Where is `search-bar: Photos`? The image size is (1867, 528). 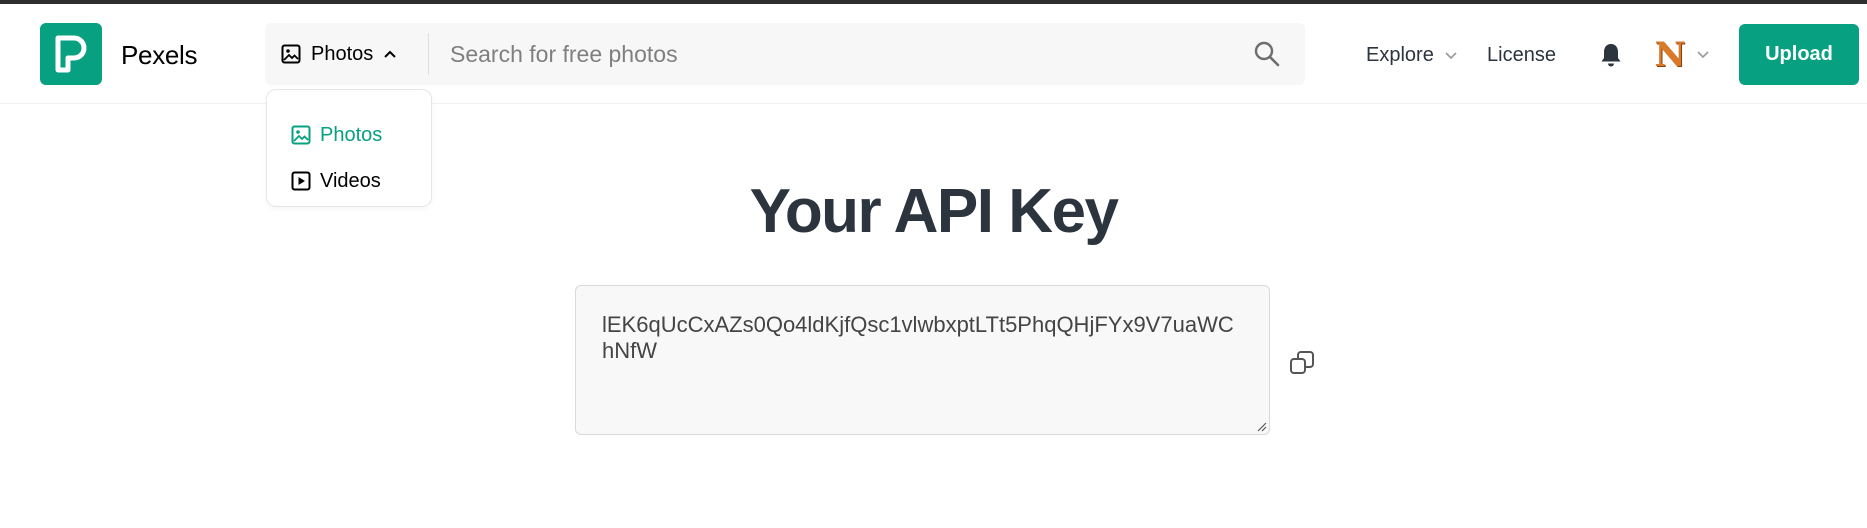 search-bar: Photos is located at coordinates (785, 54).